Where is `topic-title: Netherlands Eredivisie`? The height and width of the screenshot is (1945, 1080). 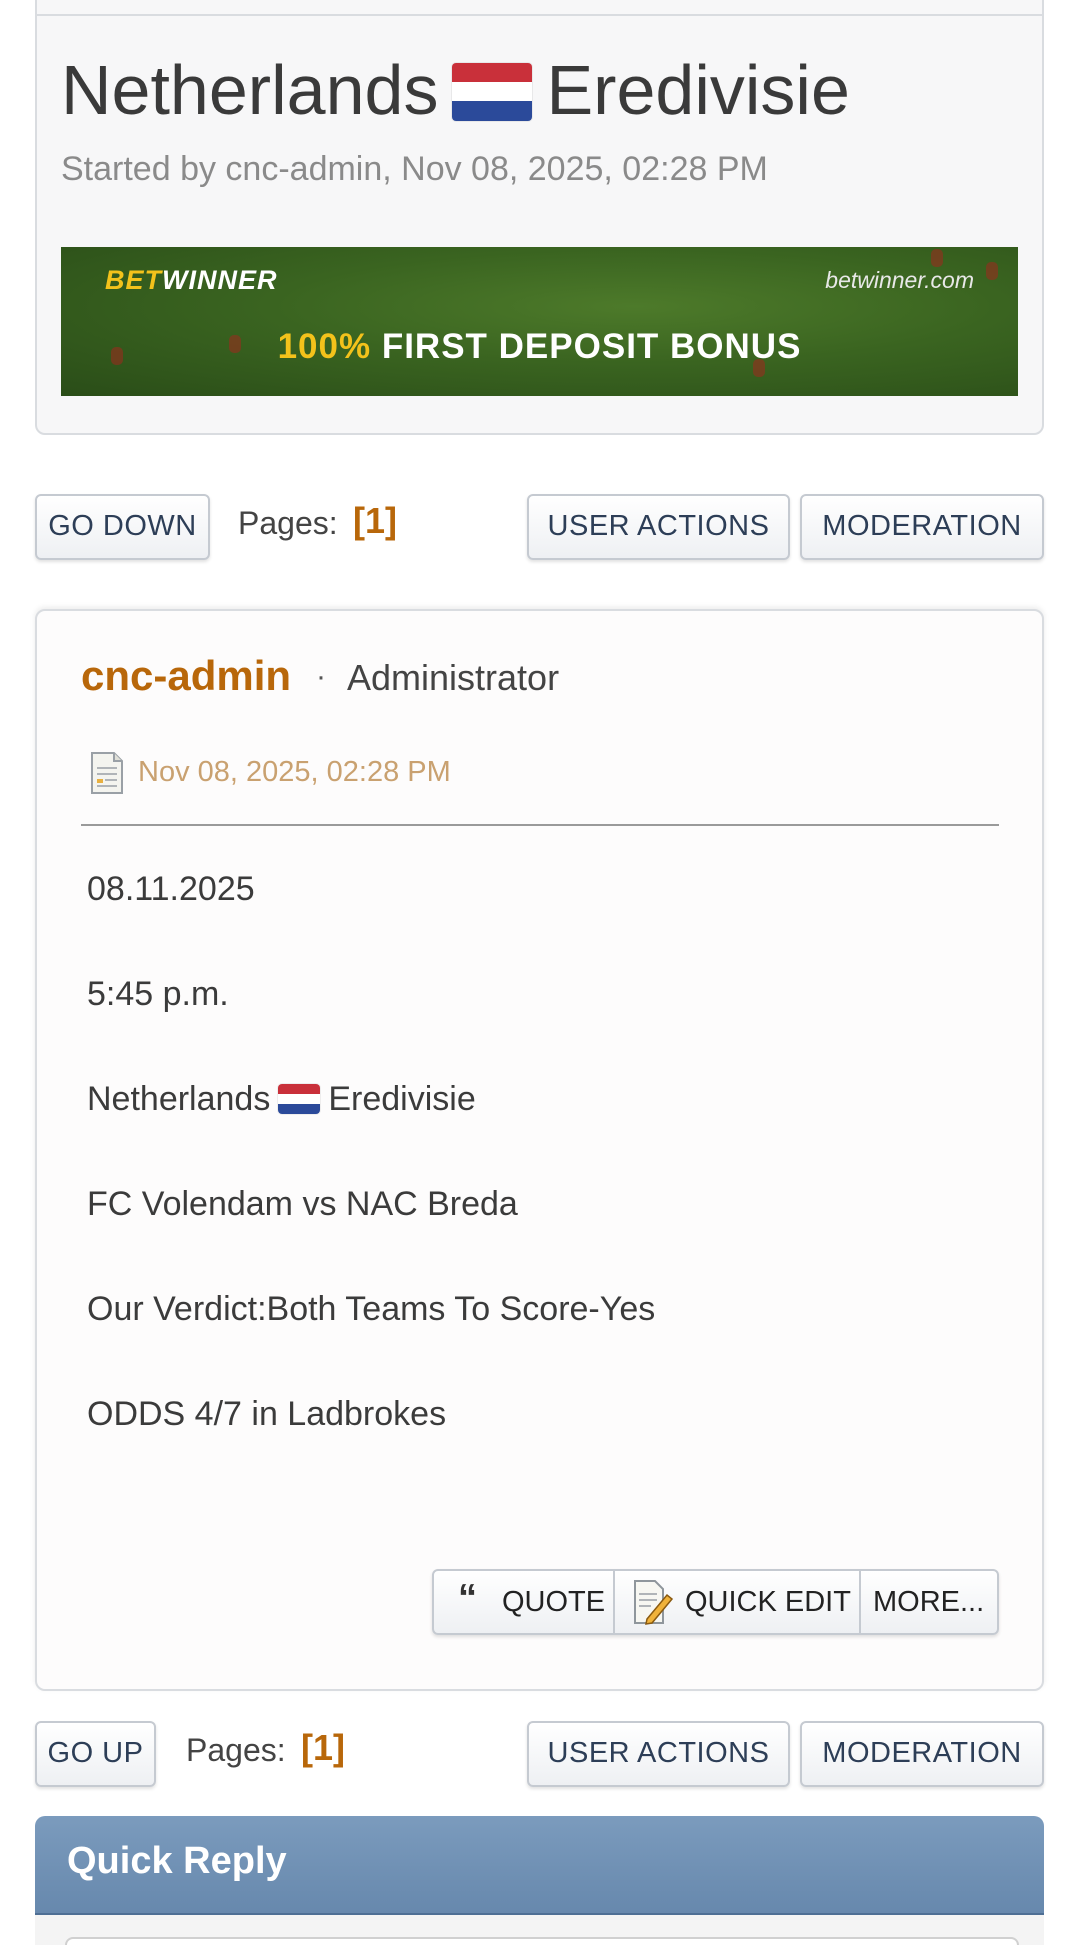 topic-title: Netherlands Eredivisie is located at coordinates (455, 90).